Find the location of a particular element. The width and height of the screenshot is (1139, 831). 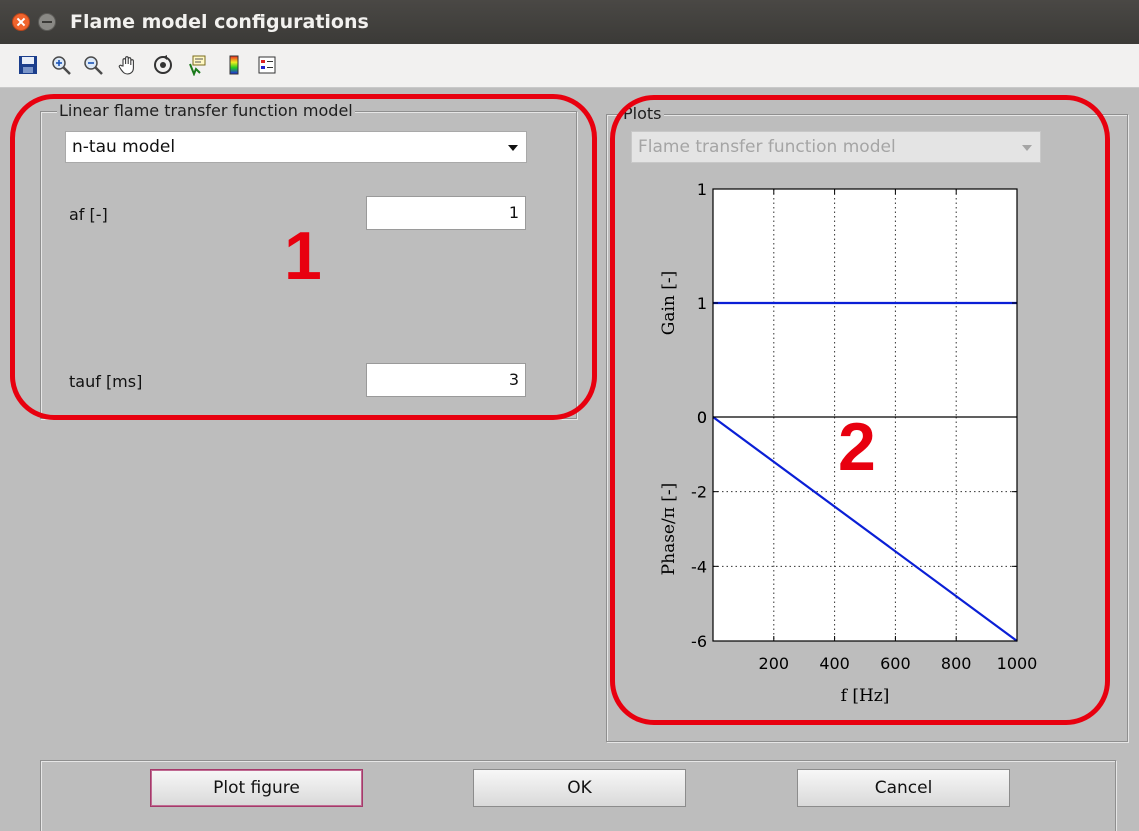

save-icon is located at coordinates (28, 65).